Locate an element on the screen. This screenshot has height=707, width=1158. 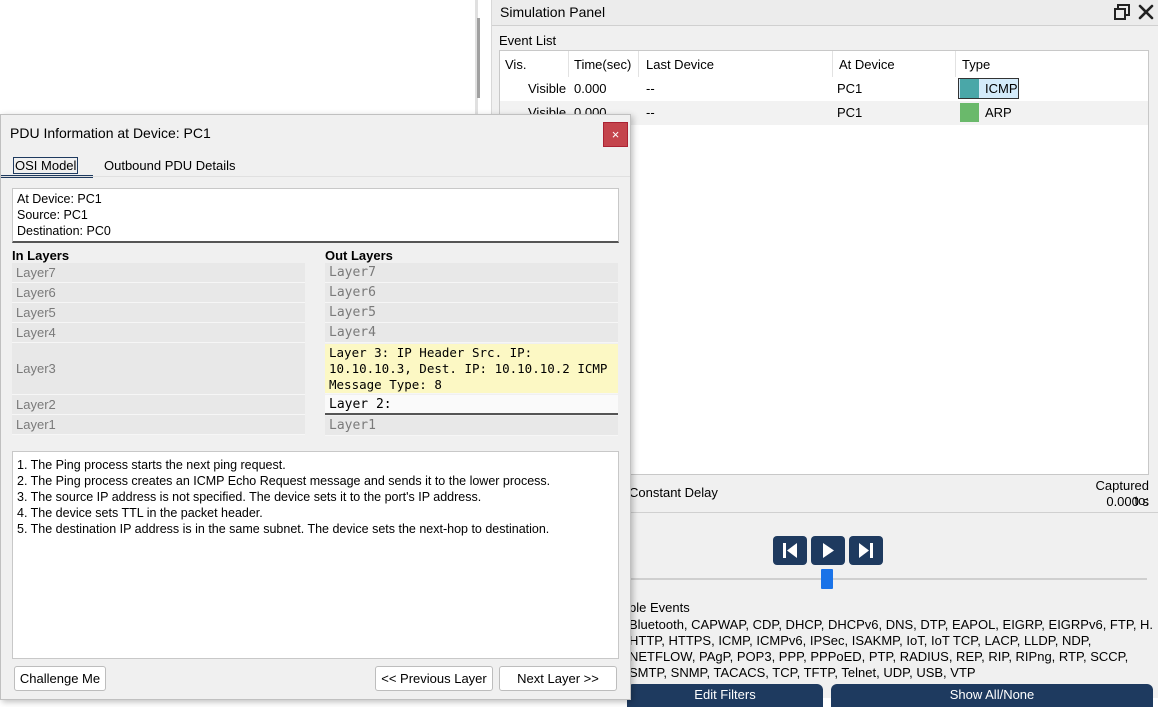
constant-delay-label: Constant Delay is located at coordinates (673, 492).